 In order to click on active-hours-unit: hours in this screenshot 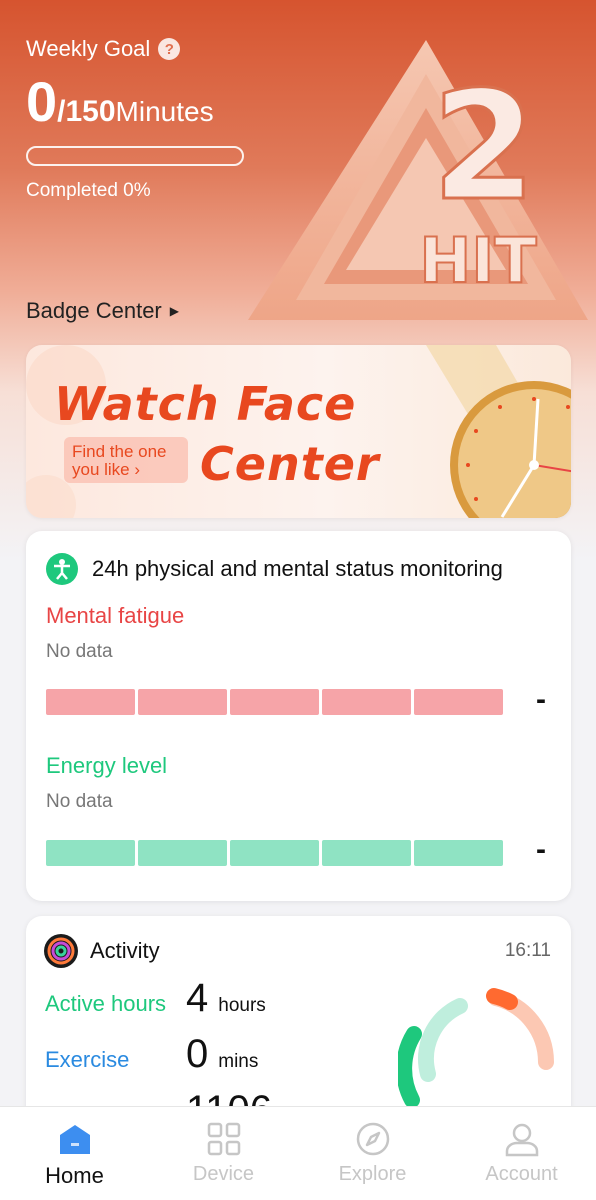, I will do `click(242, 1005)`.